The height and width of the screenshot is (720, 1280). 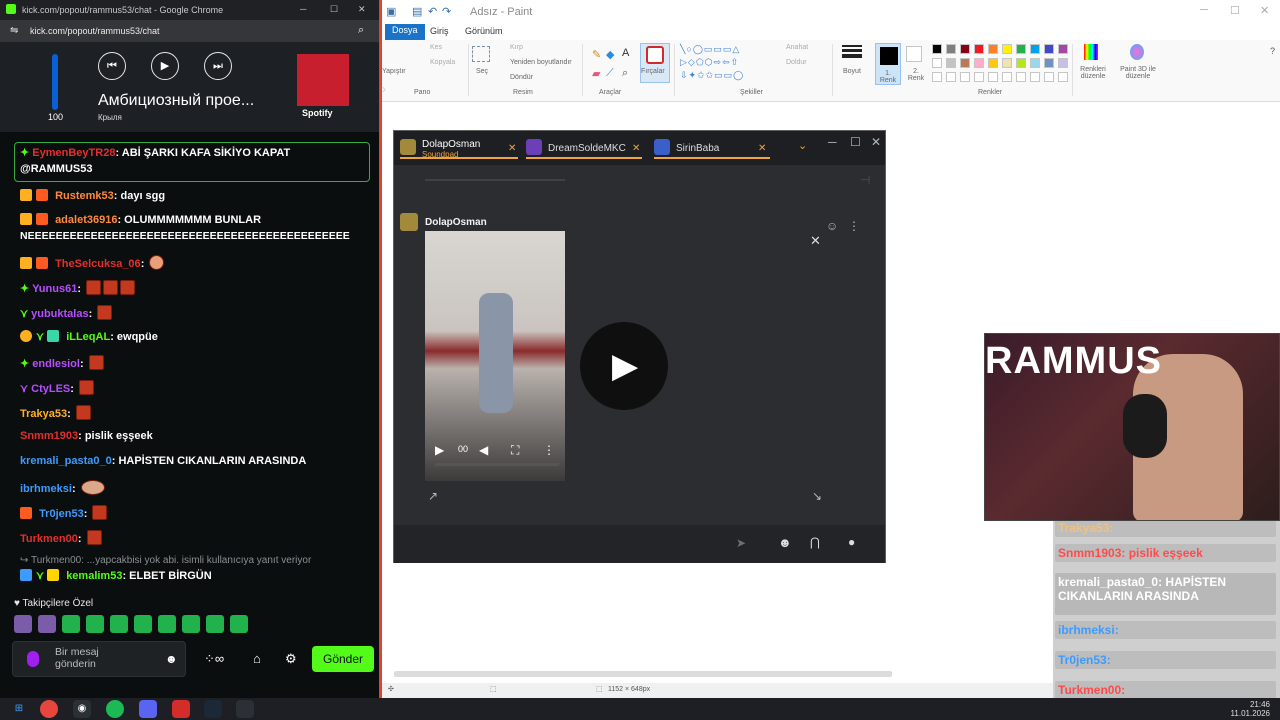 What do you see at coordinates (95, 31) in the screenshot?
I see `url-text: kick.com/popout/rammus53/chat` at bounding box center [95, 31].